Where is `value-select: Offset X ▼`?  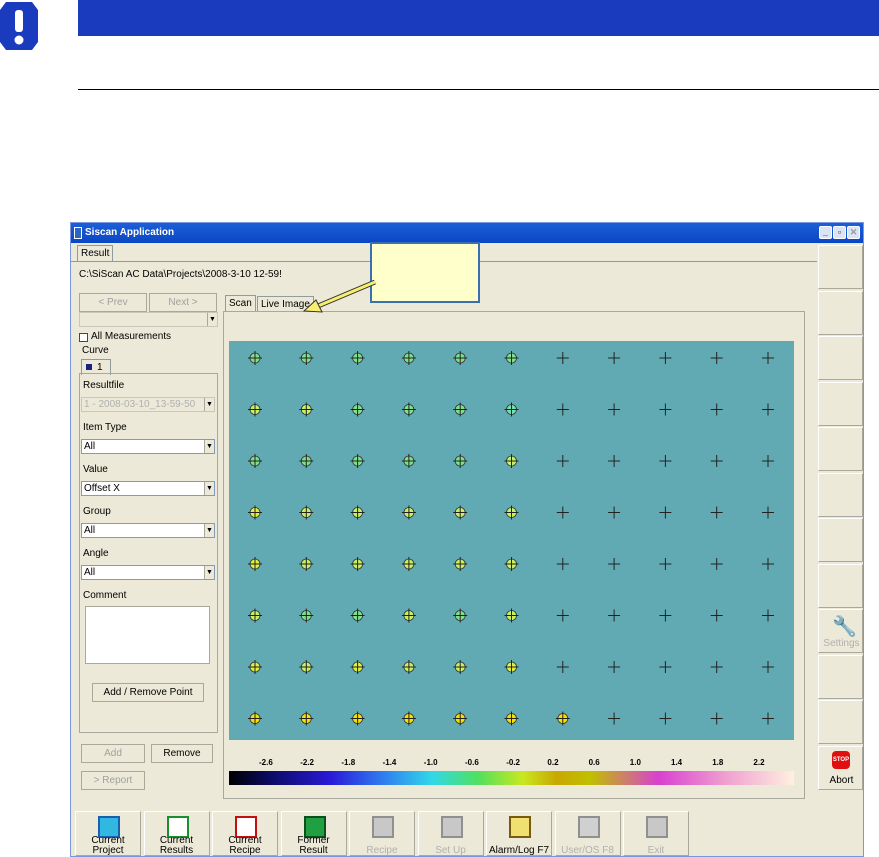 value-select: Offset X ▼ is located at coordinates (148, 488).